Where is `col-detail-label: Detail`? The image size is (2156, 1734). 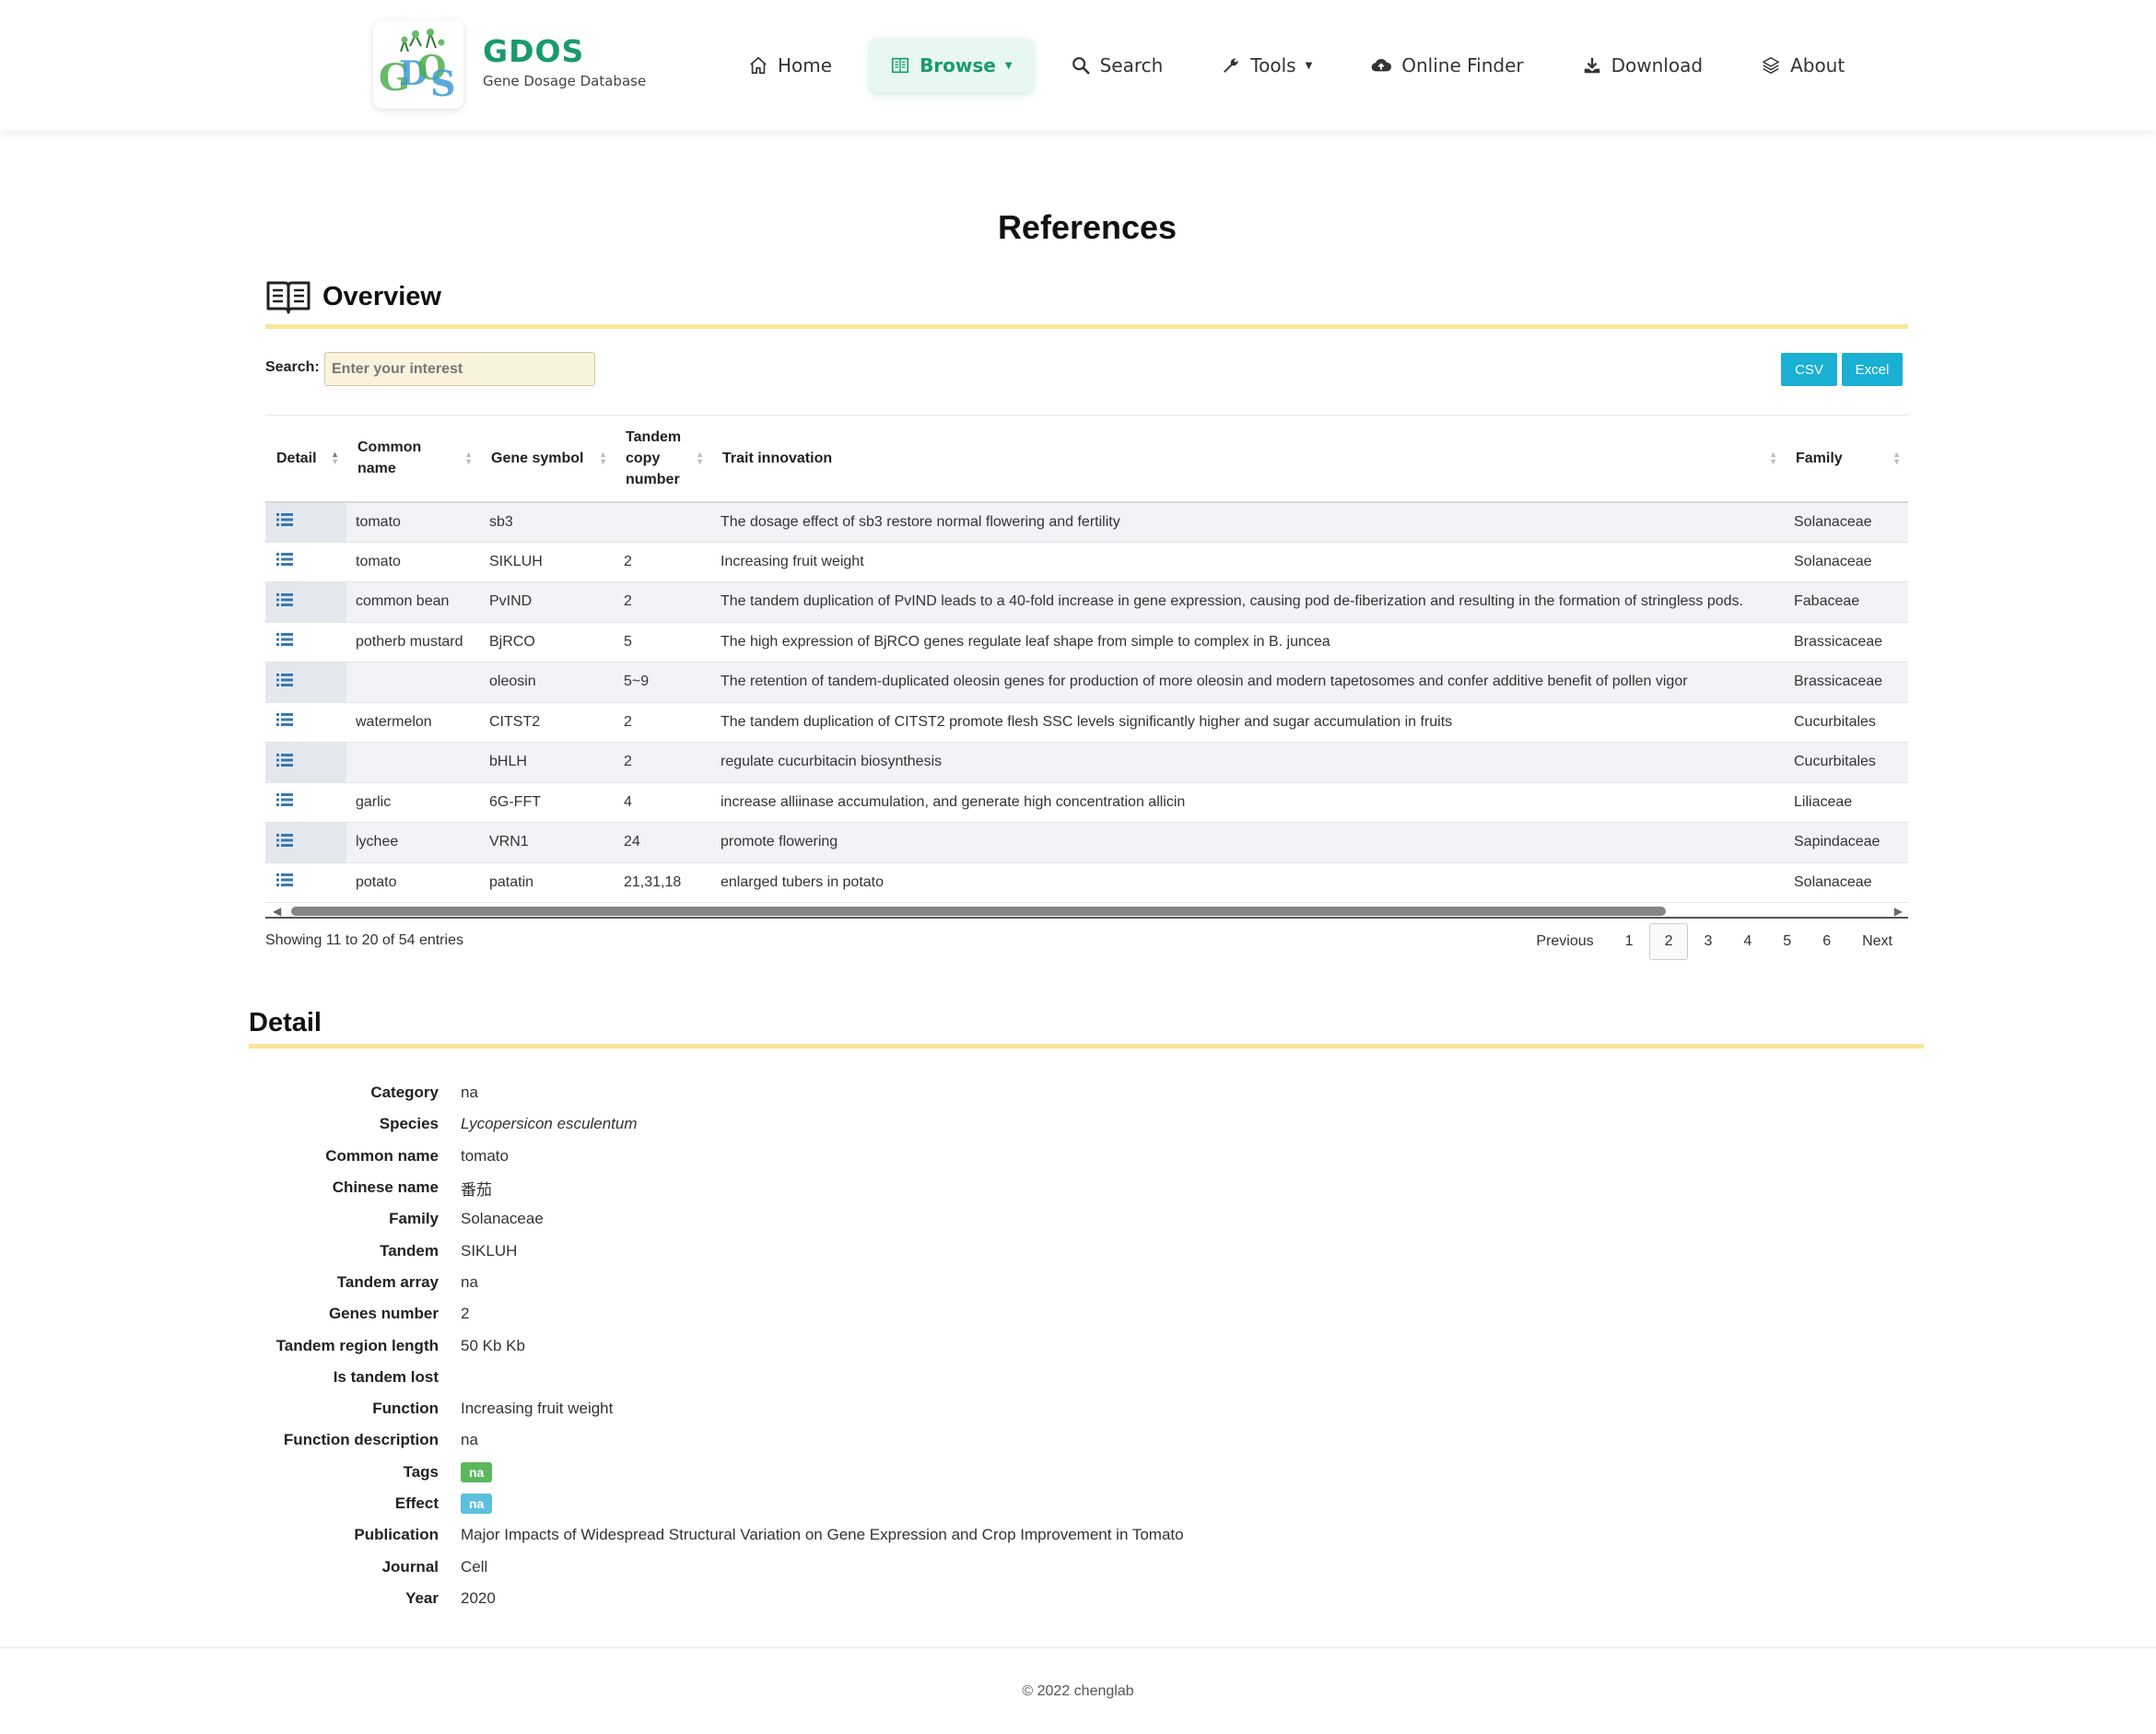 col-detail-label: Detail is located at coordinates (296, 458).